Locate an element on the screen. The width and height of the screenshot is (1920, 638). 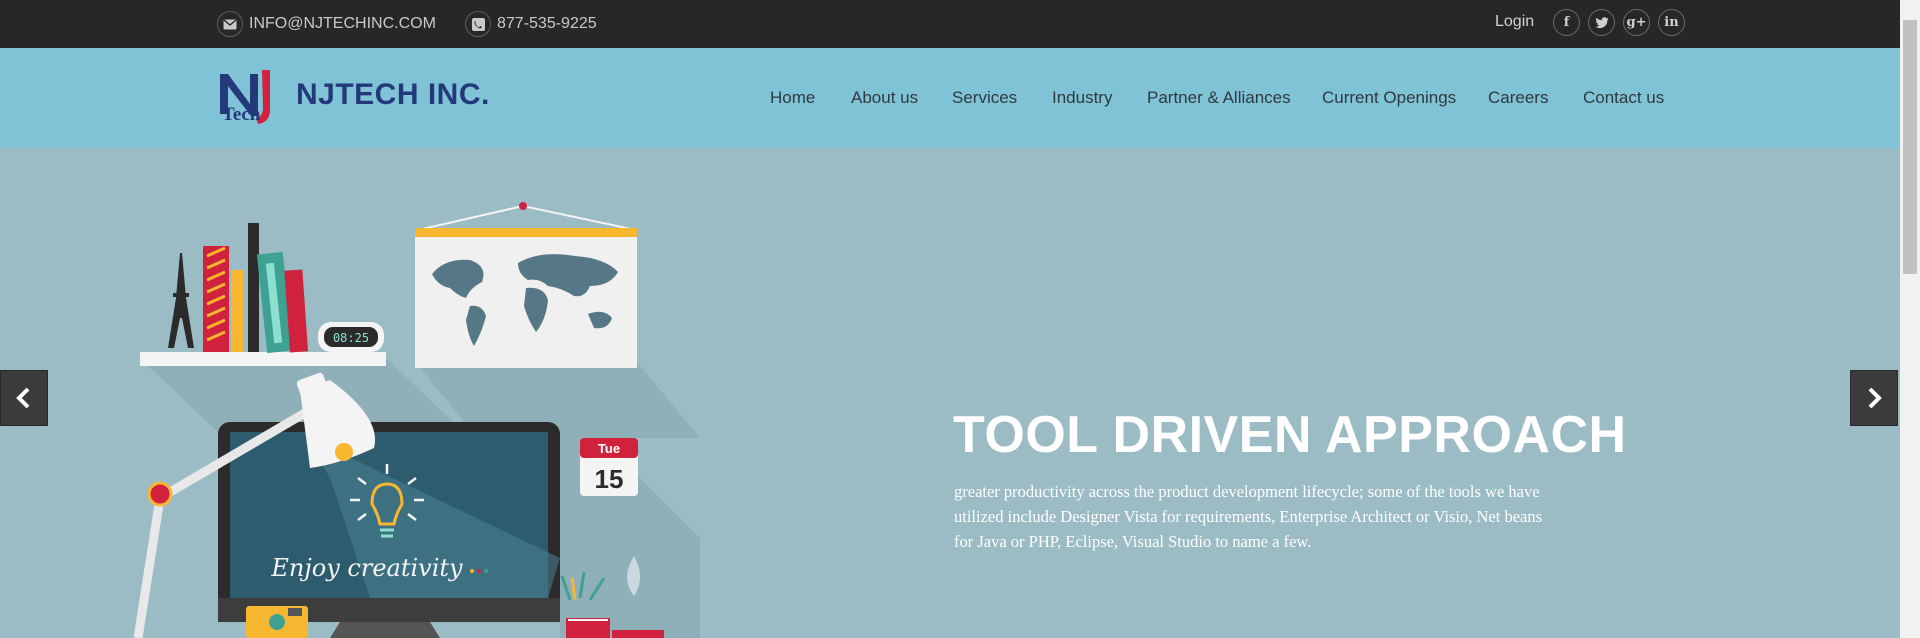
clock-time: 08:25 is located at coordinates (351, 338).